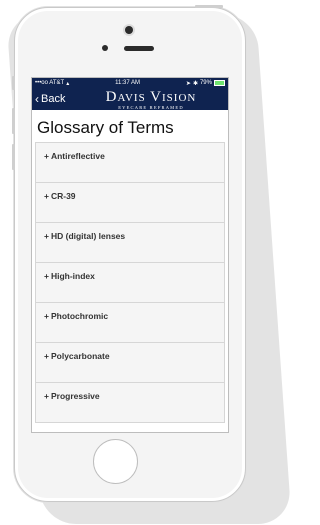 The height and width of the screenshot is (525, 320). What do you see at coordinates (219, 83) in the screenshot?
I see `battery-icon` at bounding box center [219, 83].